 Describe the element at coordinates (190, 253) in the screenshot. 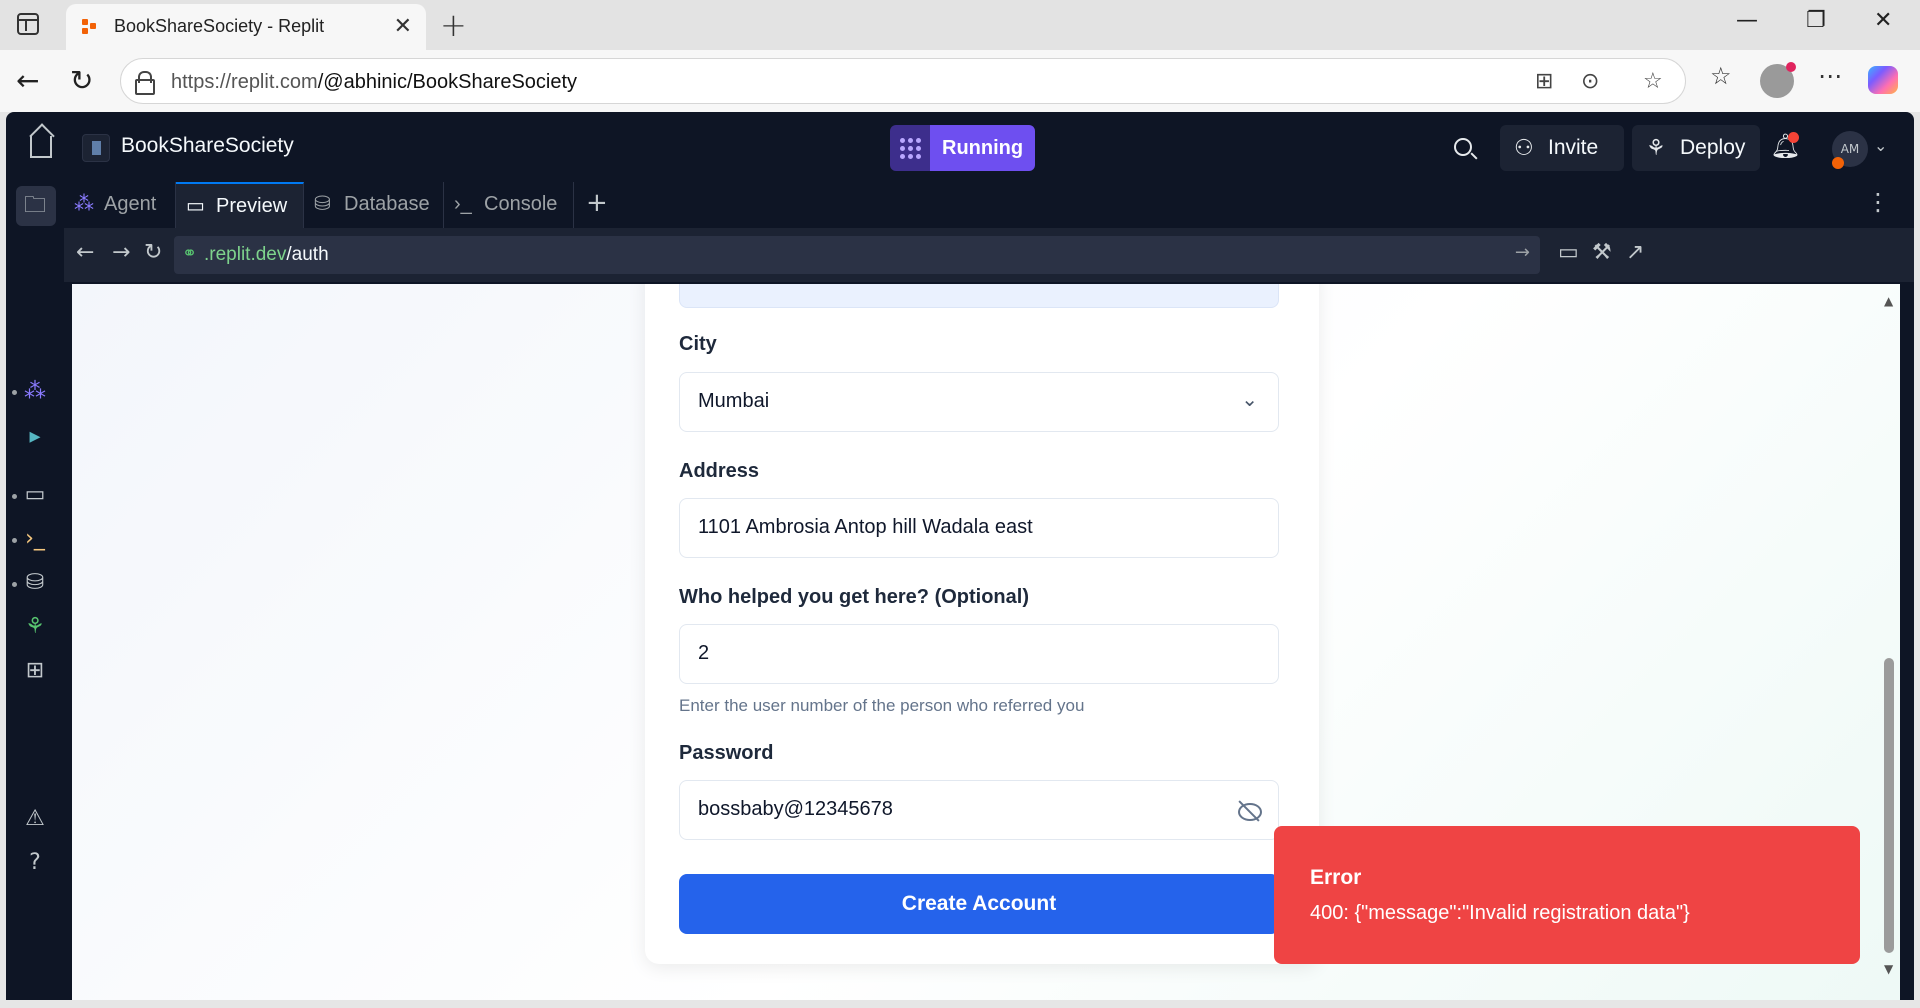

I see `link-icon: ⚭` at that location.